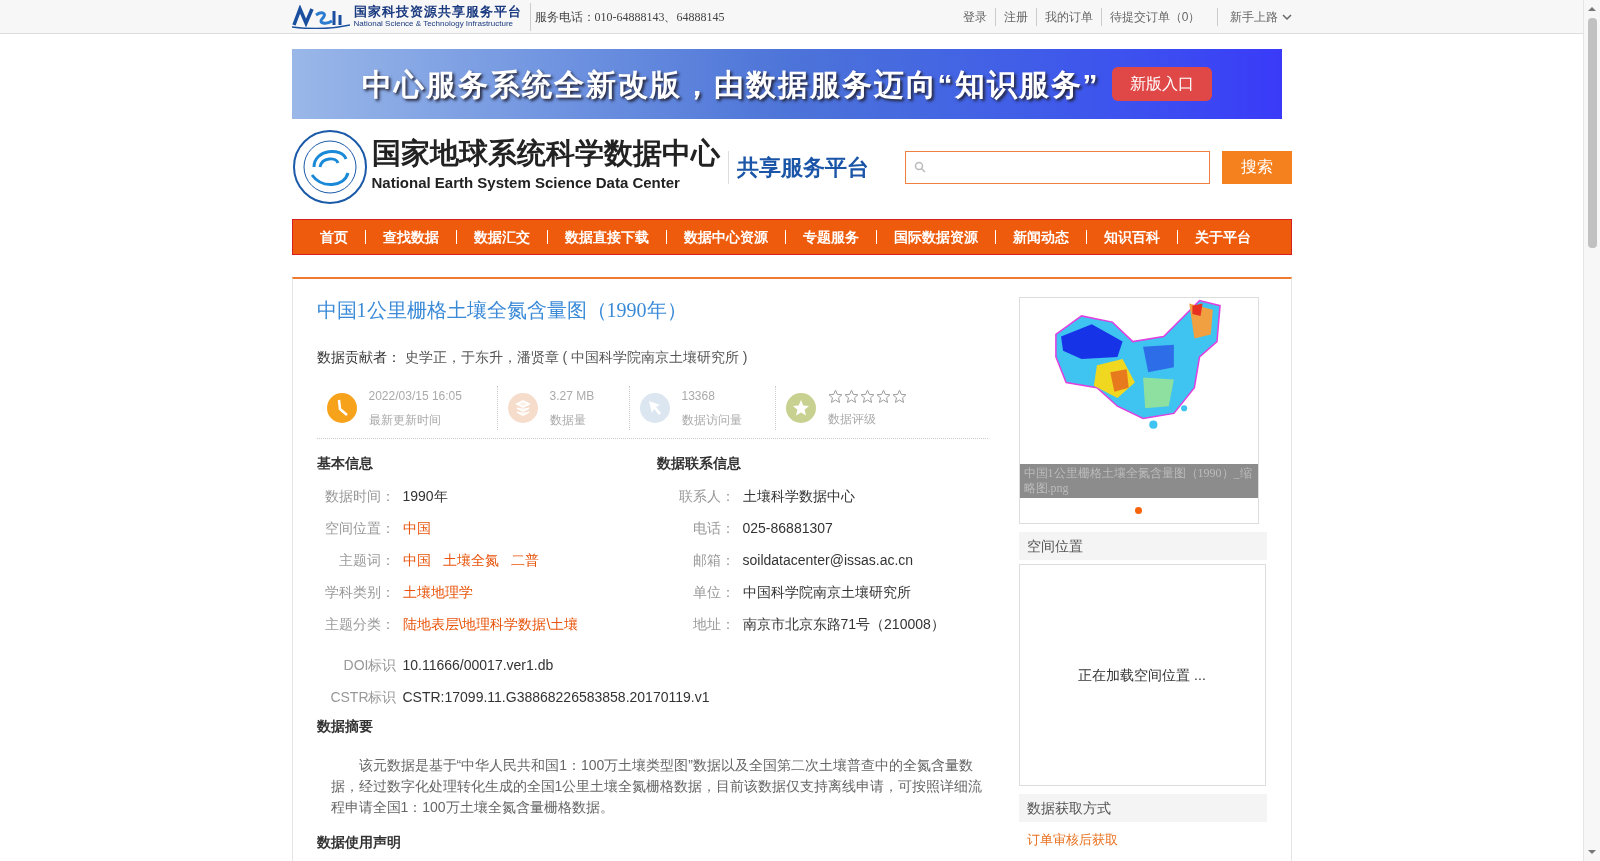 This screenshot has width=1600, height=861. What do you see at coordinates (333, 237) in the screenshot?
I see `nav-item: 首页` at bounding box center [333, 237].